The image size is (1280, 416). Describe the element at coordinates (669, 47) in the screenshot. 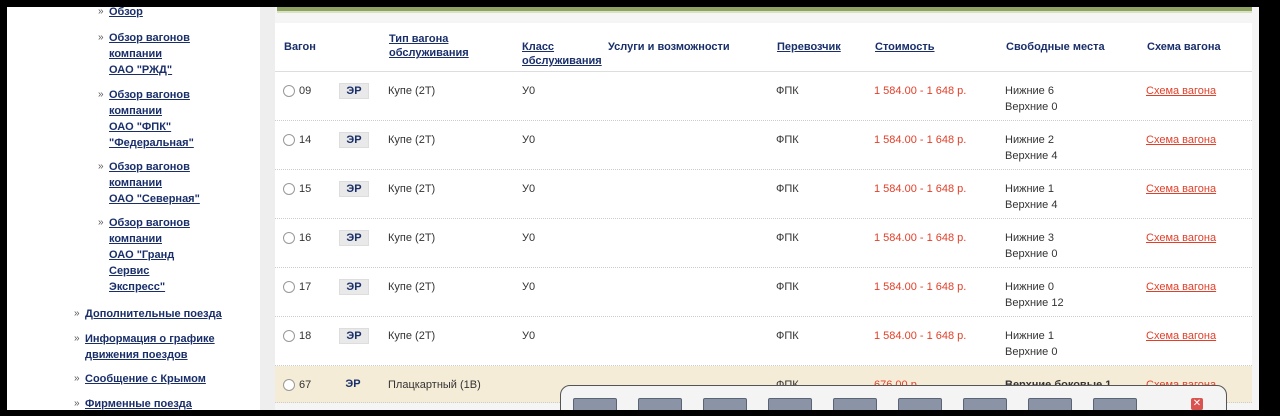

I see `header-services: Услуги и возможности` at that location.